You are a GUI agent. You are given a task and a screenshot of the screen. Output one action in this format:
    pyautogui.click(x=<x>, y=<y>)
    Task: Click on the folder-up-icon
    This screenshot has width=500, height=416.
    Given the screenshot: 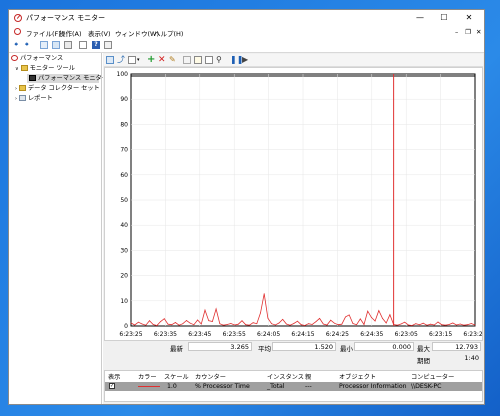 What is the action you would take?
    pyautogui.click(x=44, y=45)
    